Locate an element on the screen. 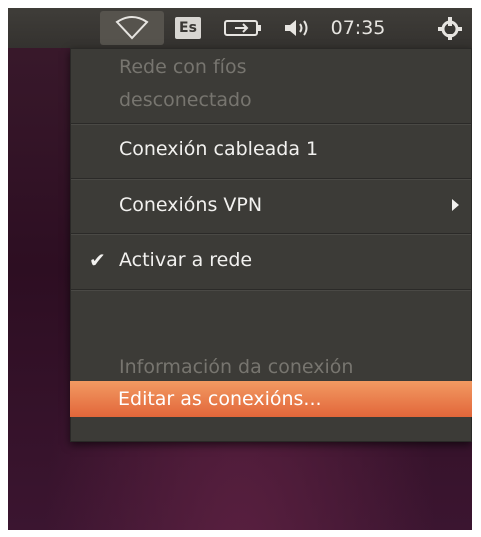 The image size is (481, 537). power-icon is located at coordinates (450, 28).